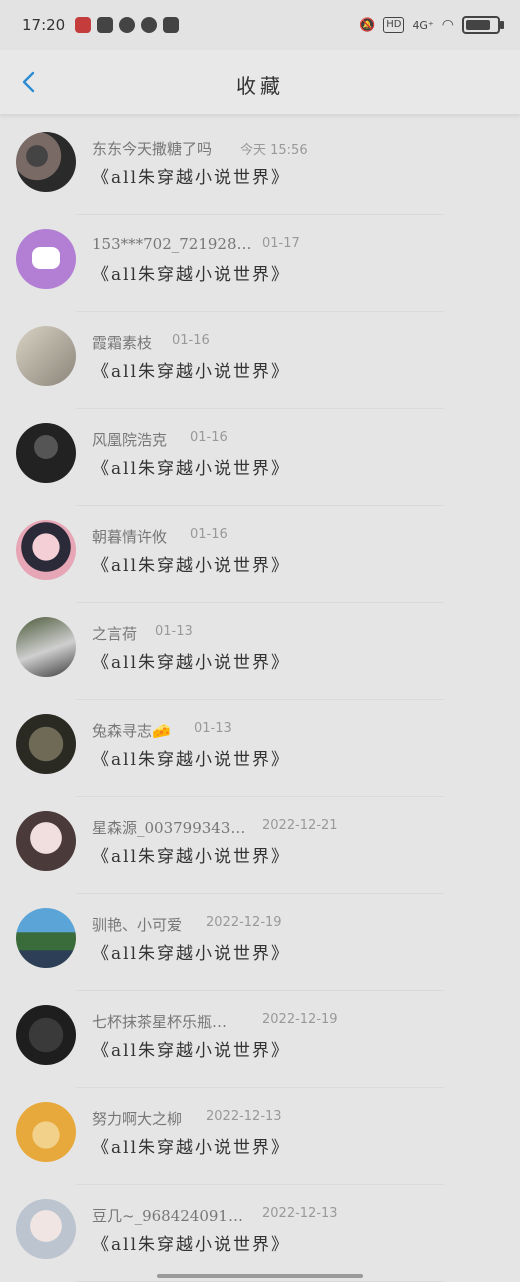 Image resolution: width=520 pixels, height=1282 pixels. I want to click on item-name: 东东今天撒糖了吗, so click(152, 149).